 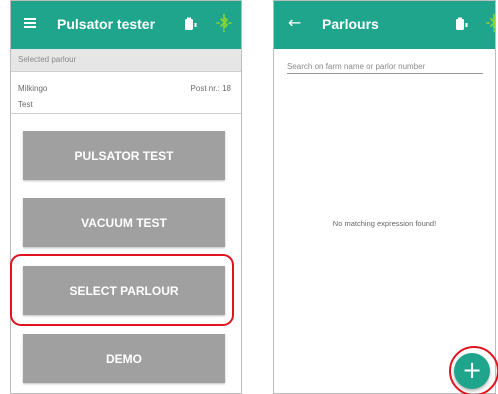 What do you see at coordinates (33, 88) in the screenshot?
I see `farm-name: Milkingo` at bounding box center [33, 88].